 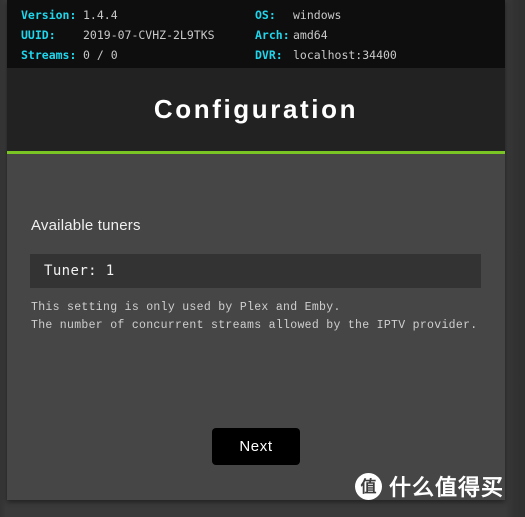 I want to click on uuid-label: UUID:, so click(x=38, y=35).